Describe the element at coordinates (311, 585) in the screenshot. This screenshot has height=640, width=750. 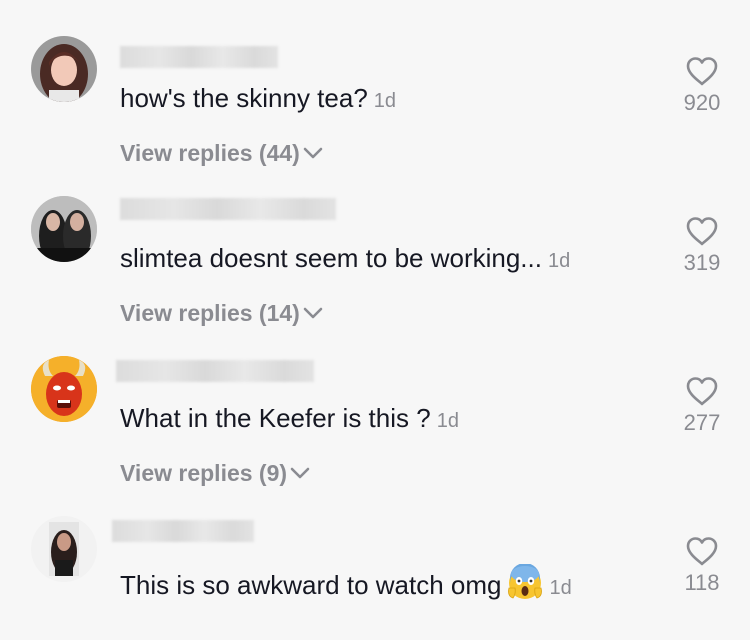
I see `comment-body: This is so awkward to watch omg` at that location.